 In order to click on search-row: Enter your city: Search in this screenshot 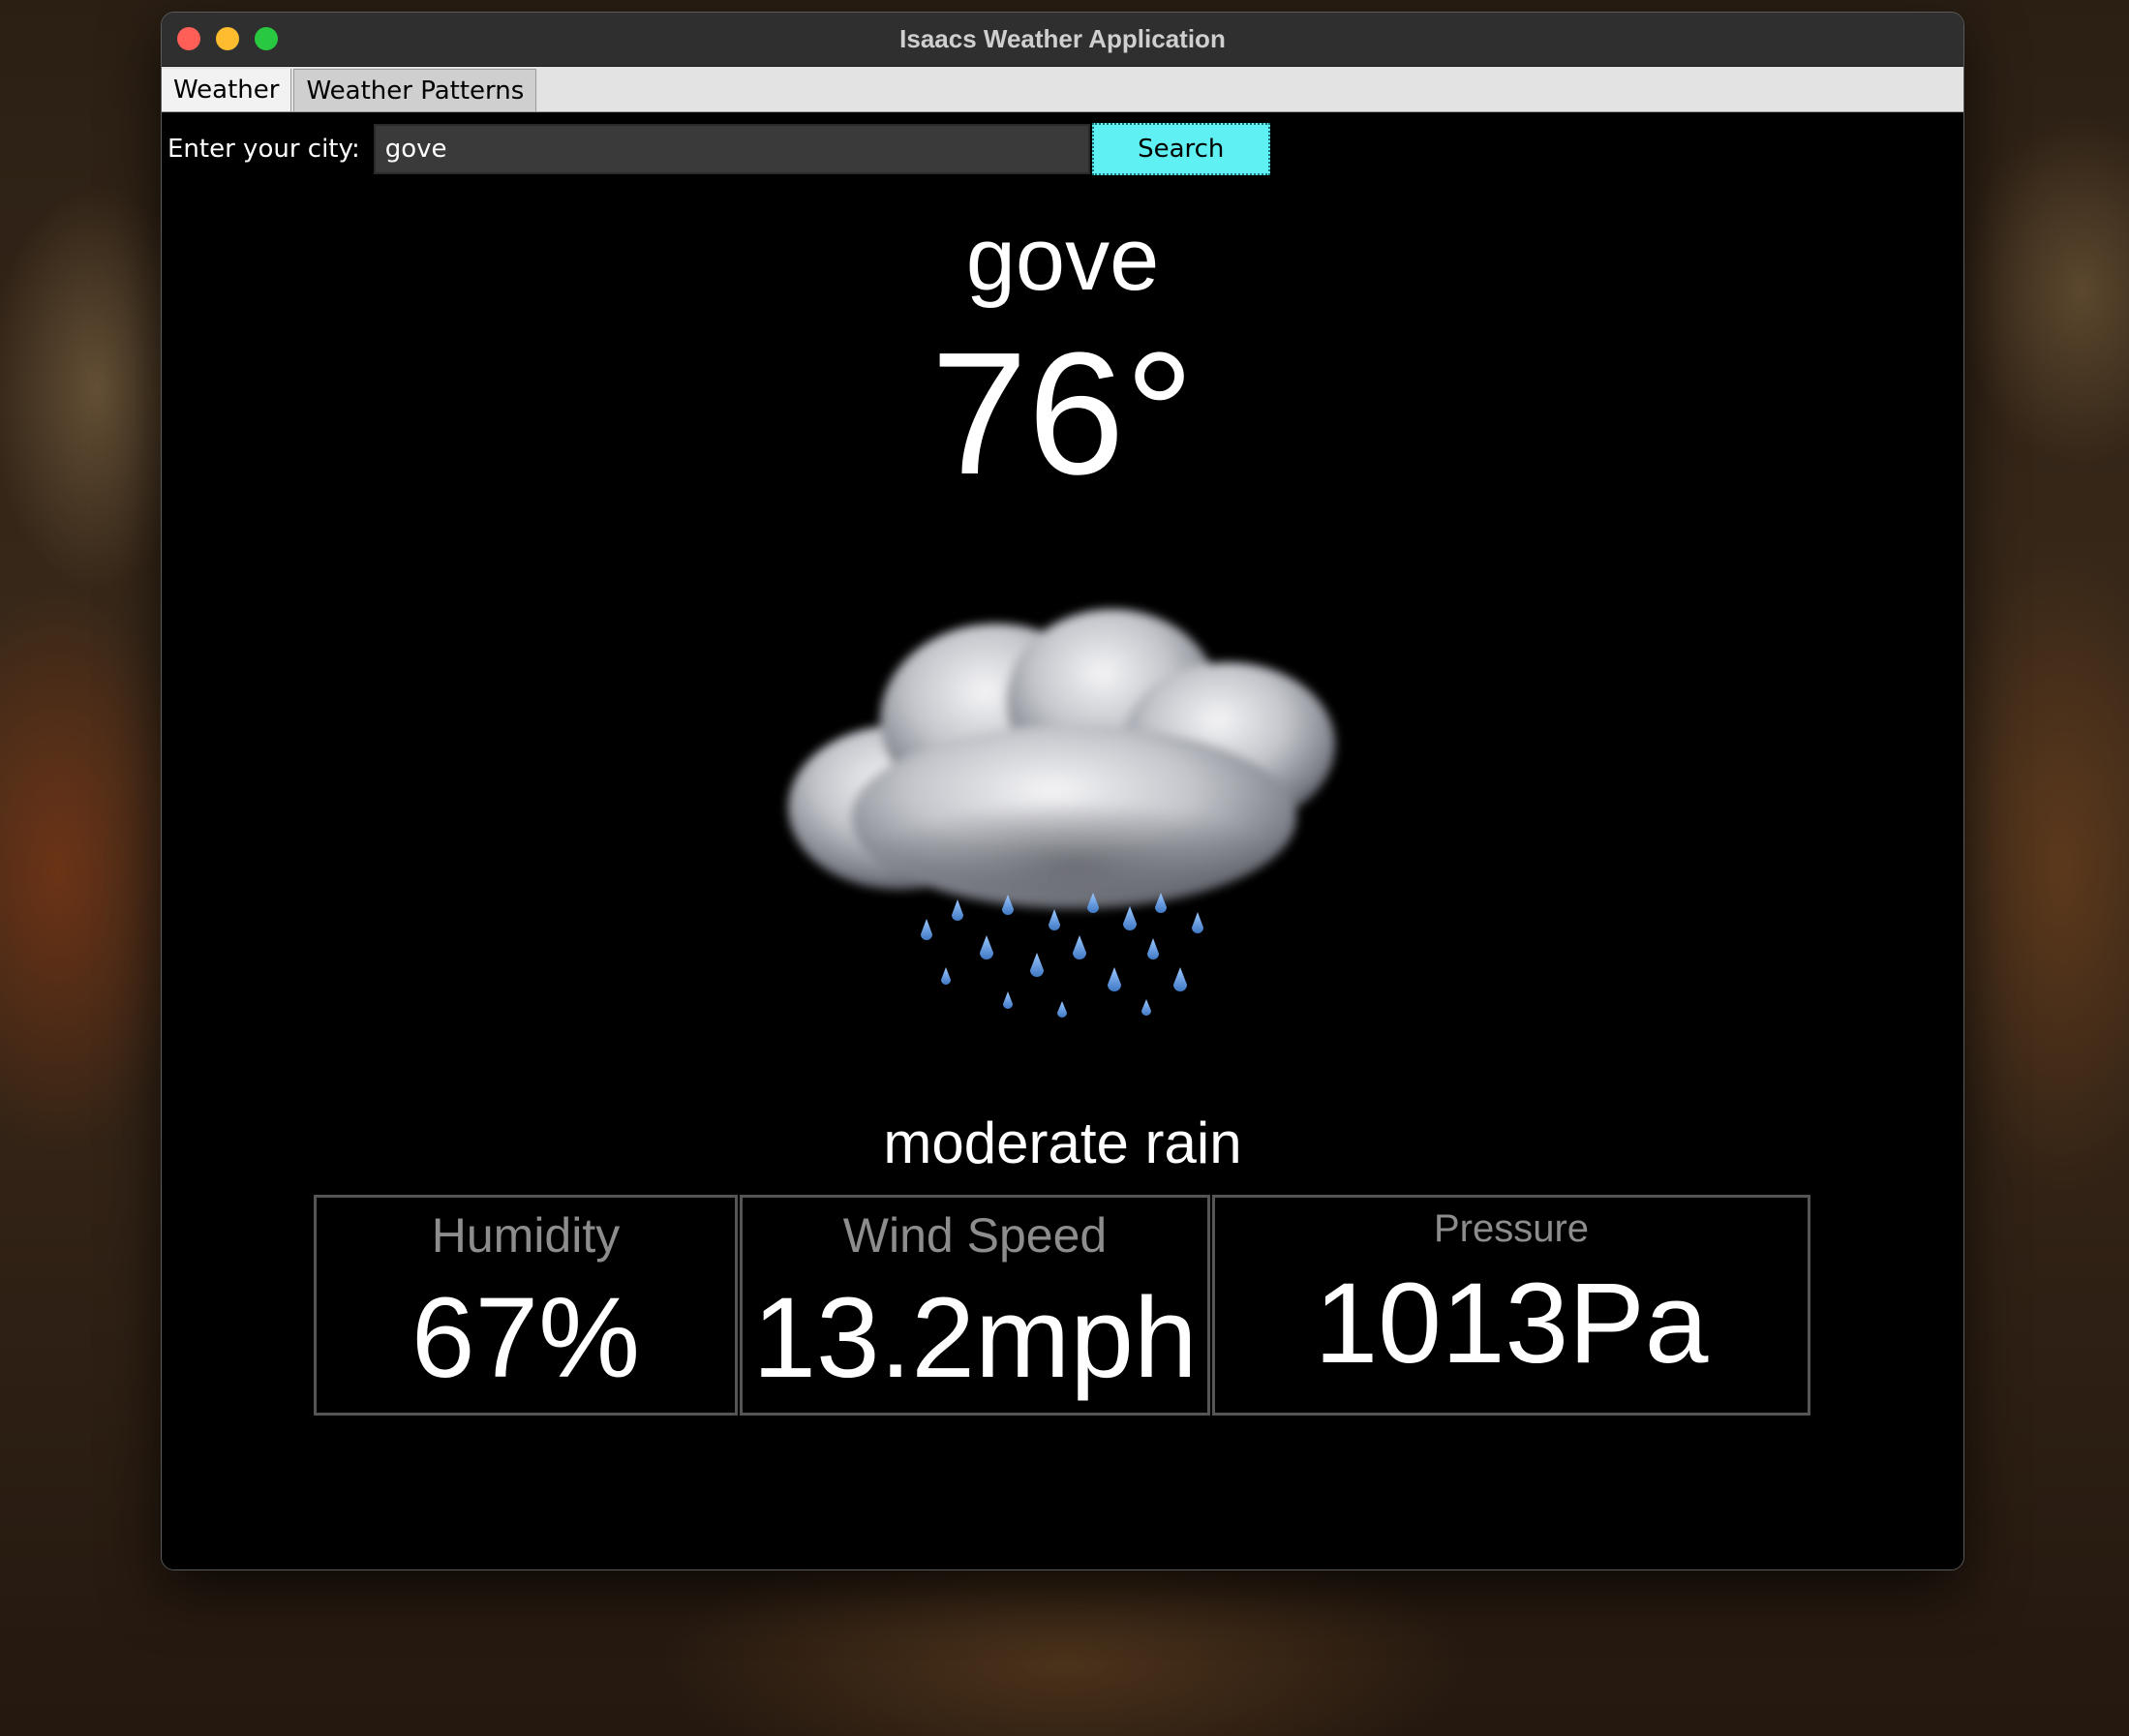, I will do `click(718, 149)`.